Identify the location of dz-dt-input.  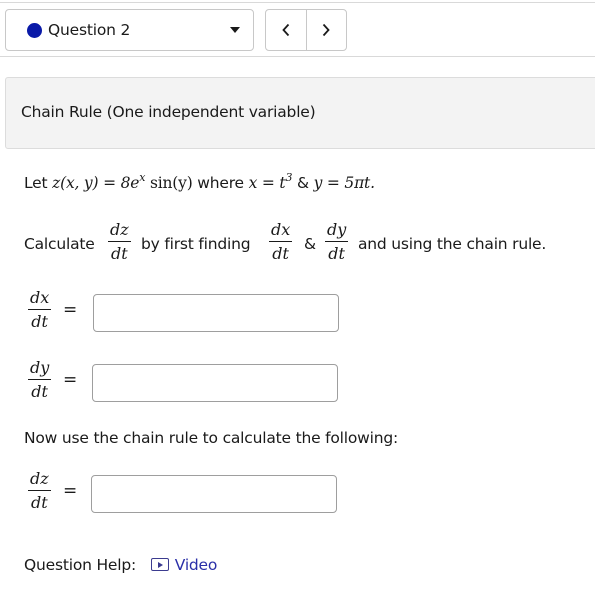
(214, 494).